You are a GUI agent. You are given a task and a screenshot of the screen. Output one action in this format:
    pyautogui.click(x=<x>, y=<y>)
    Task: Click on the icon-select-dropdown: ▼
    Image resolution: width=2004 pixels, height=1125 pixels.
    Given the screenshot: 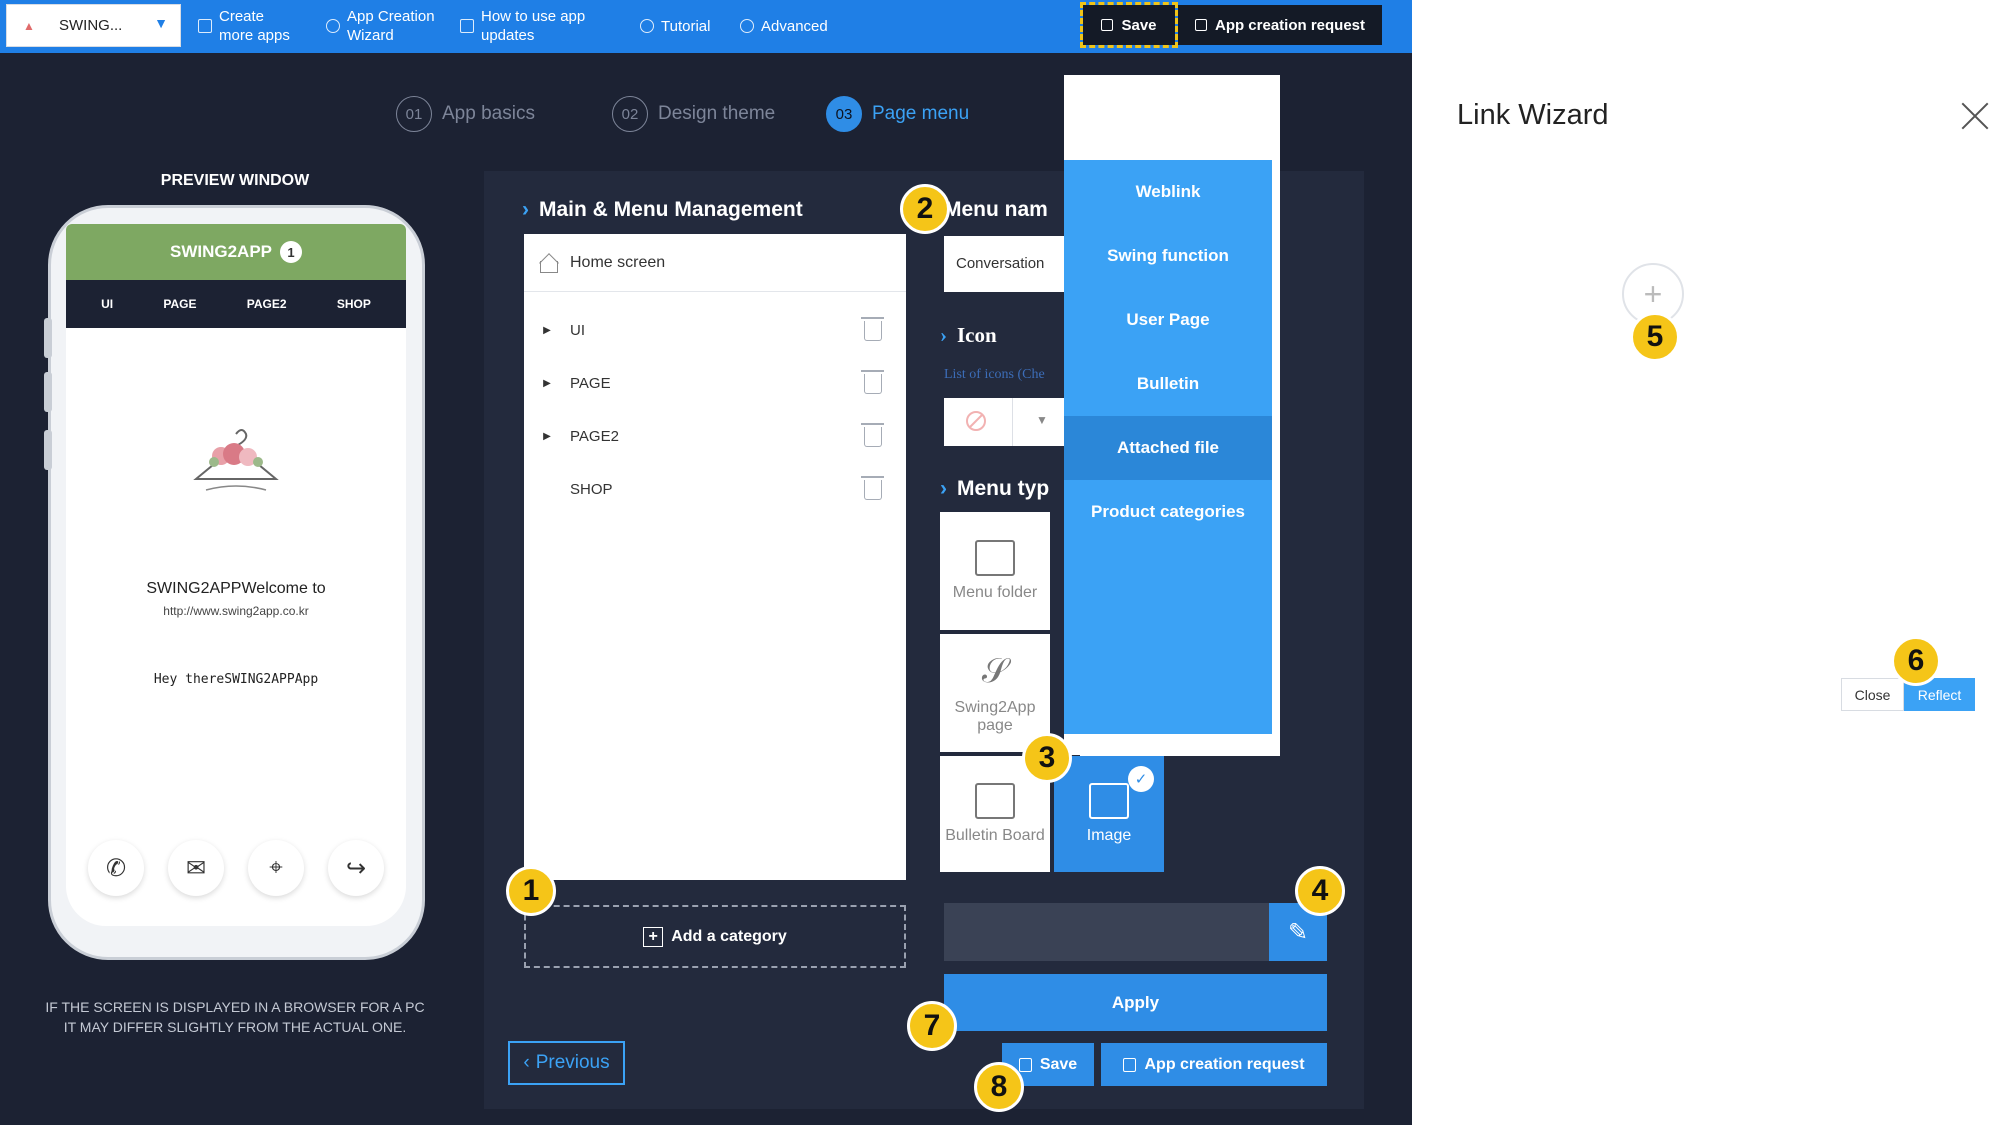 What is the action you would take?
    pyautogui.click(x=1004, y=422)
    